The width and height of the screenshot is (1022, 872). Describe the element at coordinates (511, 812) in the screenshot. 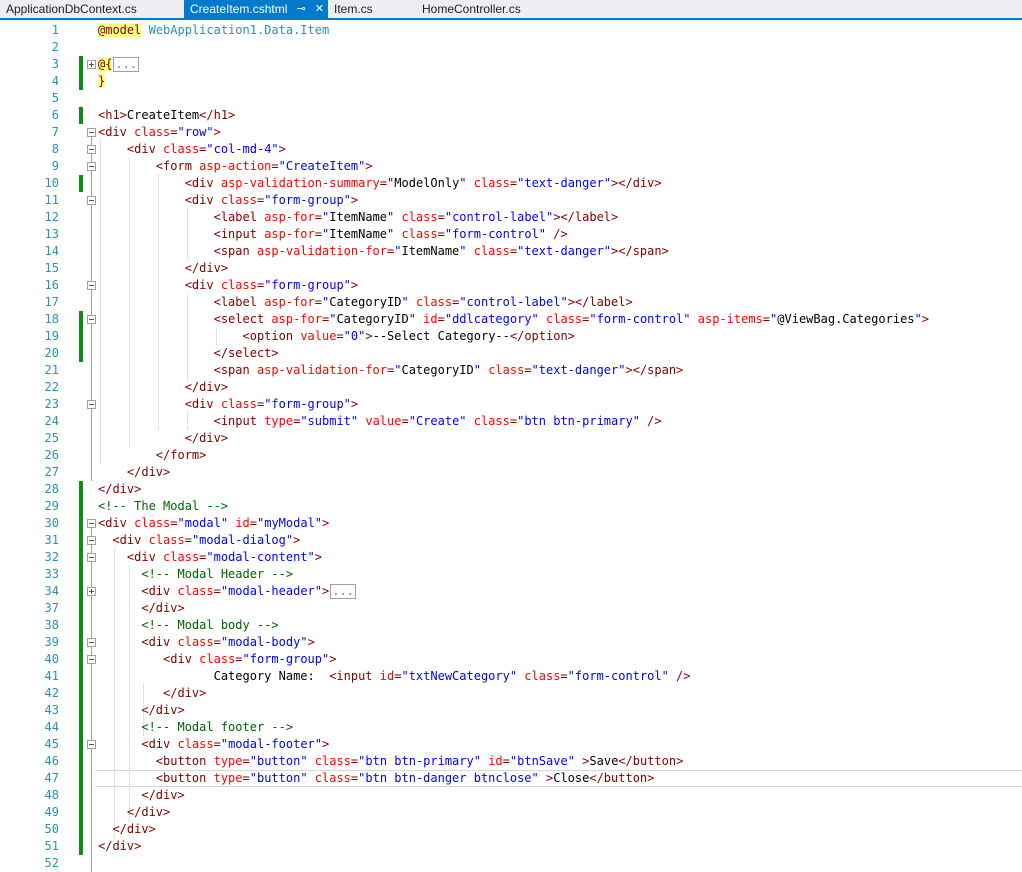

I see `code-line: 49 </div>` at that location.